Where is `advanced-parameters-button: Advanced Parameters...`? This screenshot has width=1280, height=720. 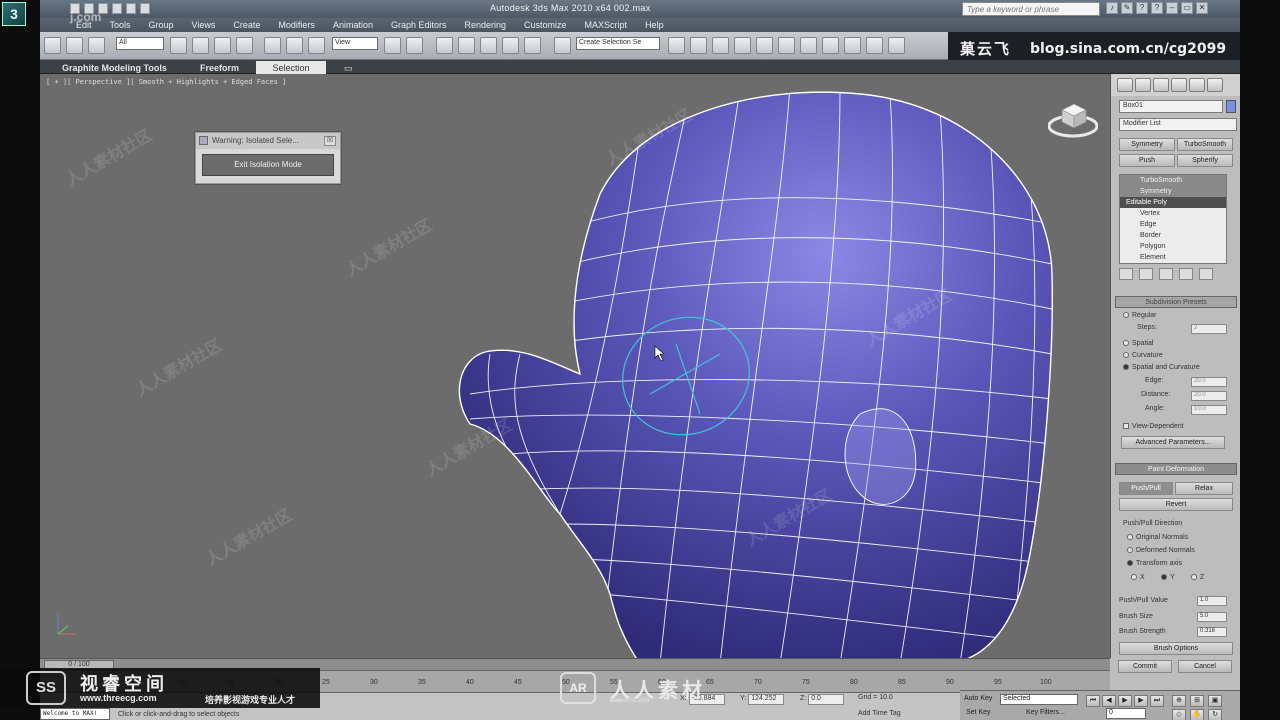
advanced-parameters-button: Advanced Parameters... is located at coordinates (1173, 442).